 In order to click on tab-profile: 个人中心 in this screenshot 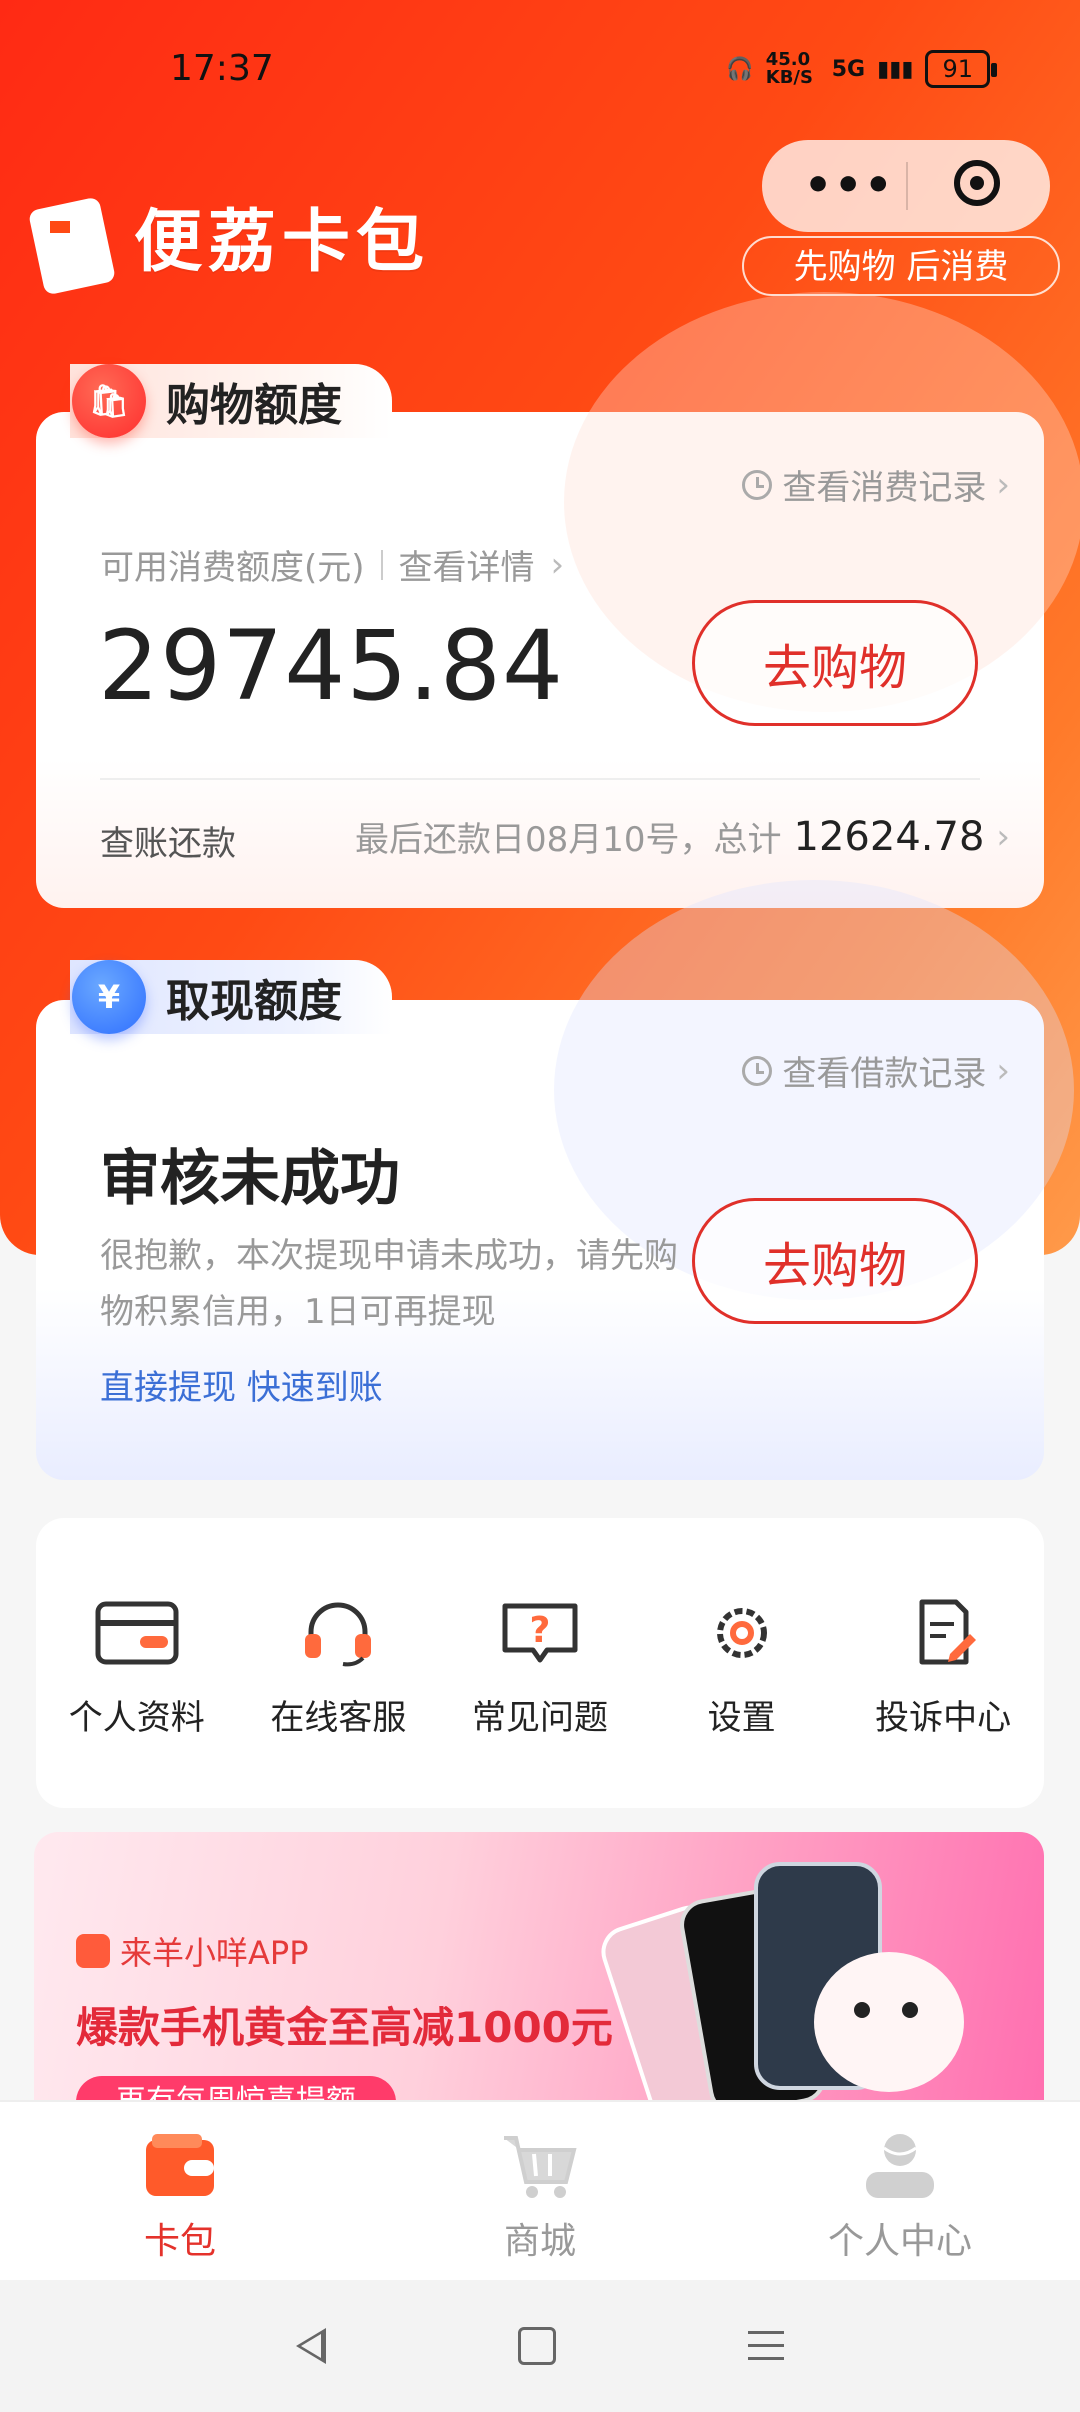, I will do `click(900, 2192)`.